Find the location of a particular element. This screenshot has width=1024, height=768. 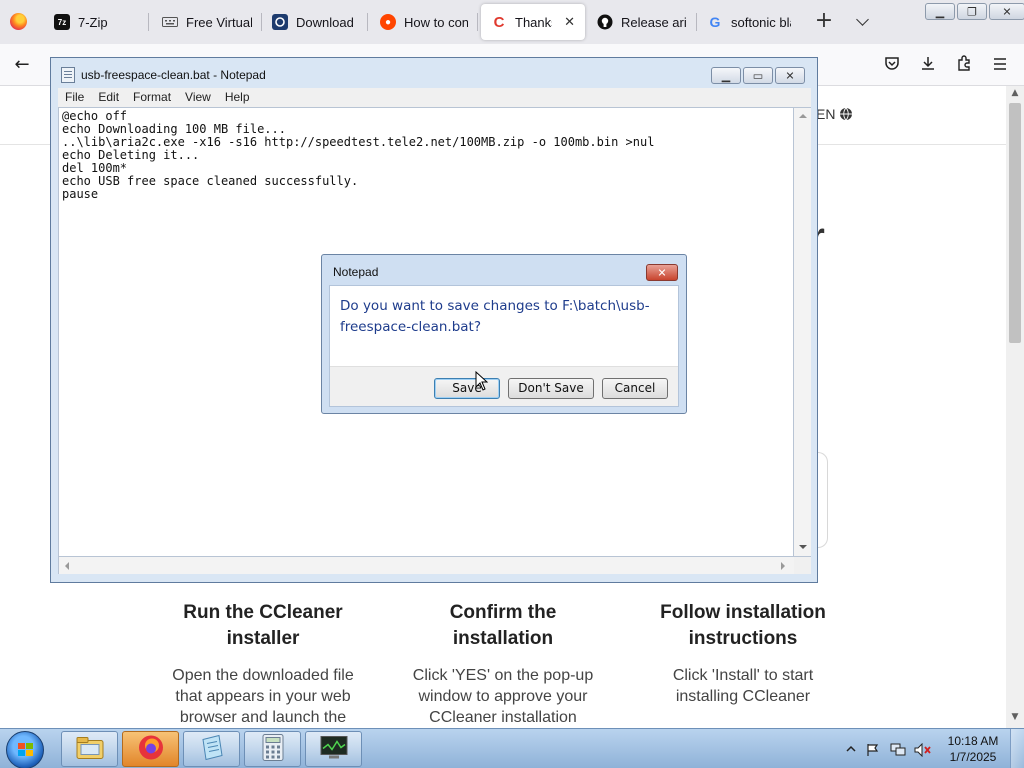

7zip-icon: 7z is located at coordinates (62, 22).